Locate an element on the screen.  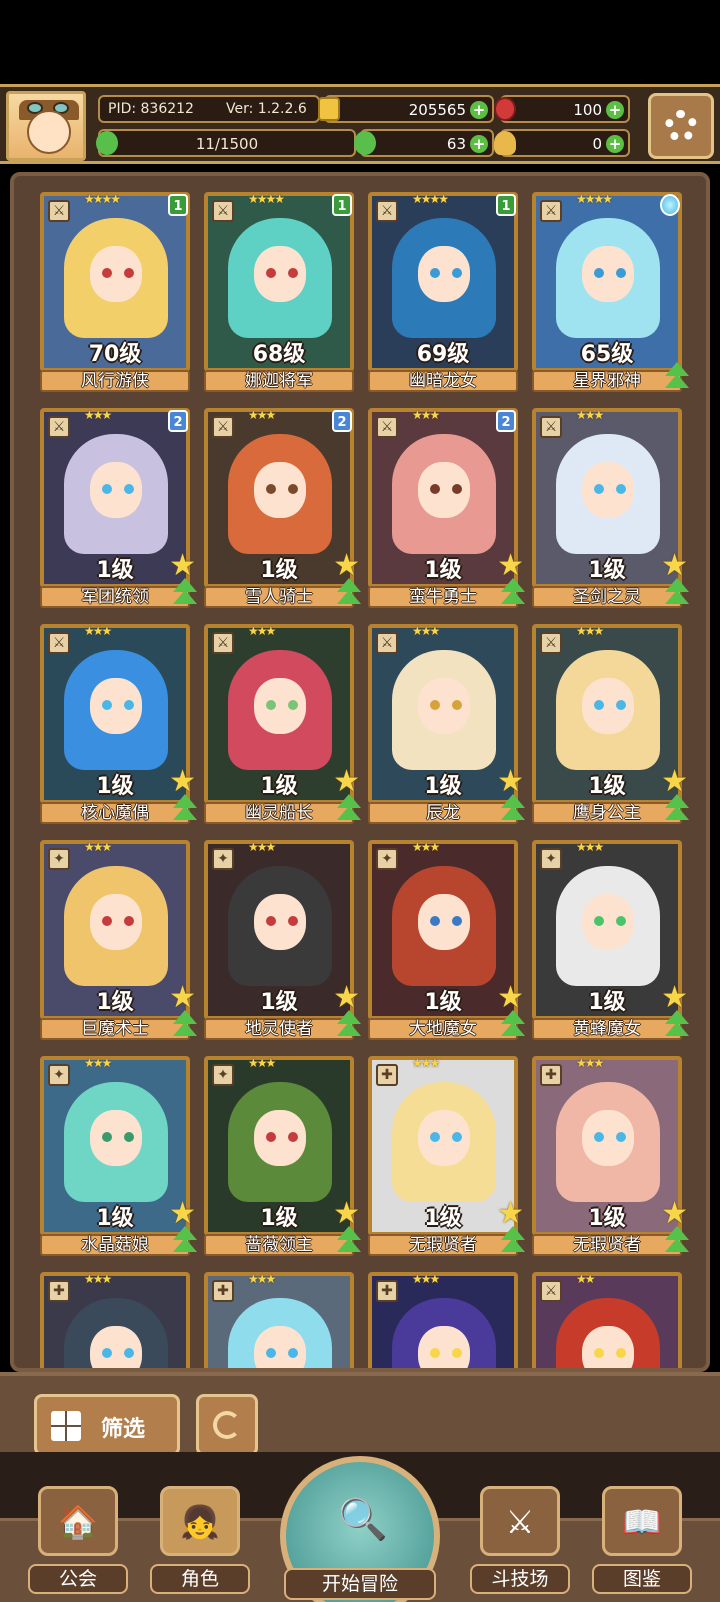
hero-card: ✦ 1级 ★★★ 巨魔术士 ★ is located at coordinates (118, 940).